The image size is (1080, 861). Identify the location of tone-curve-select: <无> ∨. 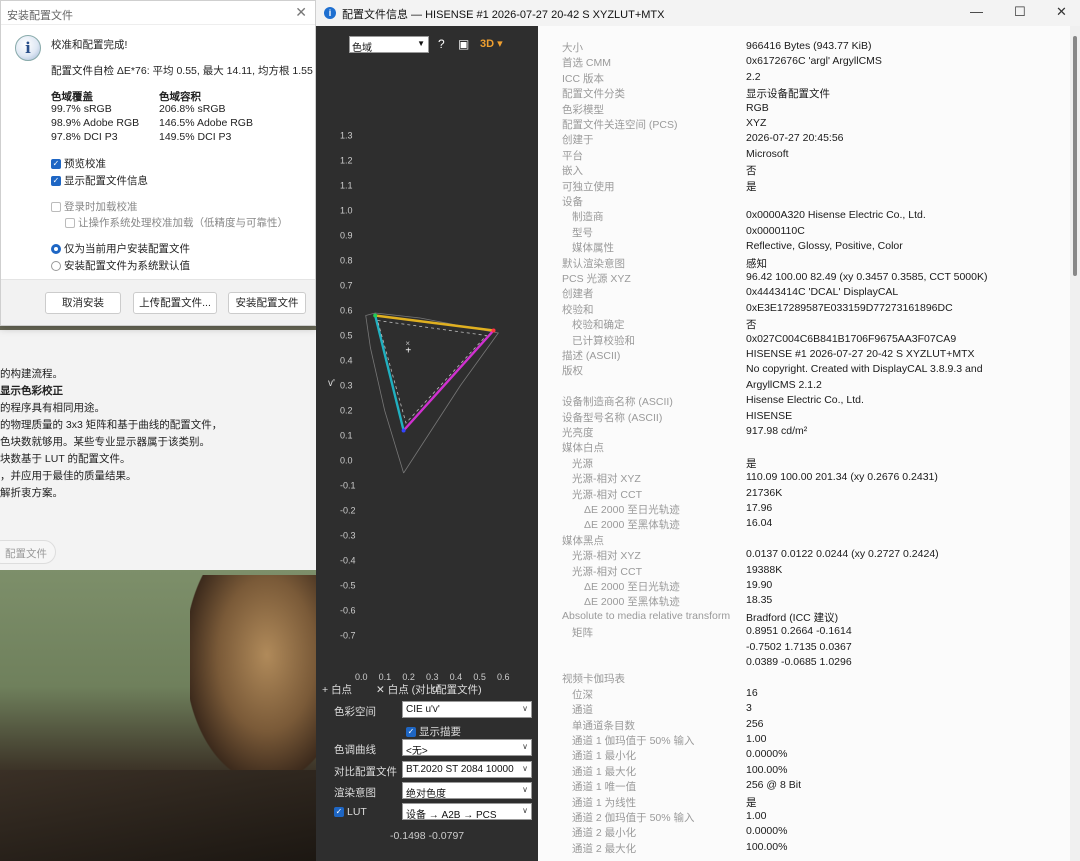
(467, 747).